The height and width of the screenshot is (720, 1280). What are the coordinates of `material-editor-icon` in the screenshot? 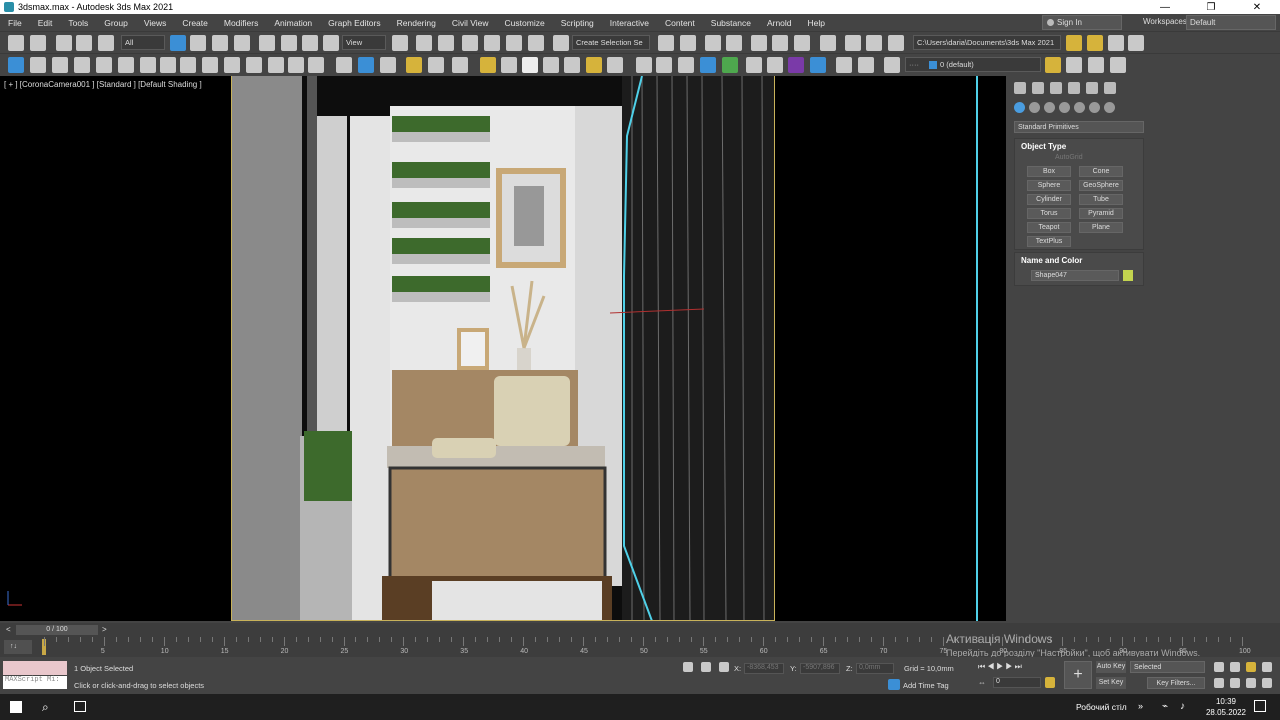 It's located at (828, 43).